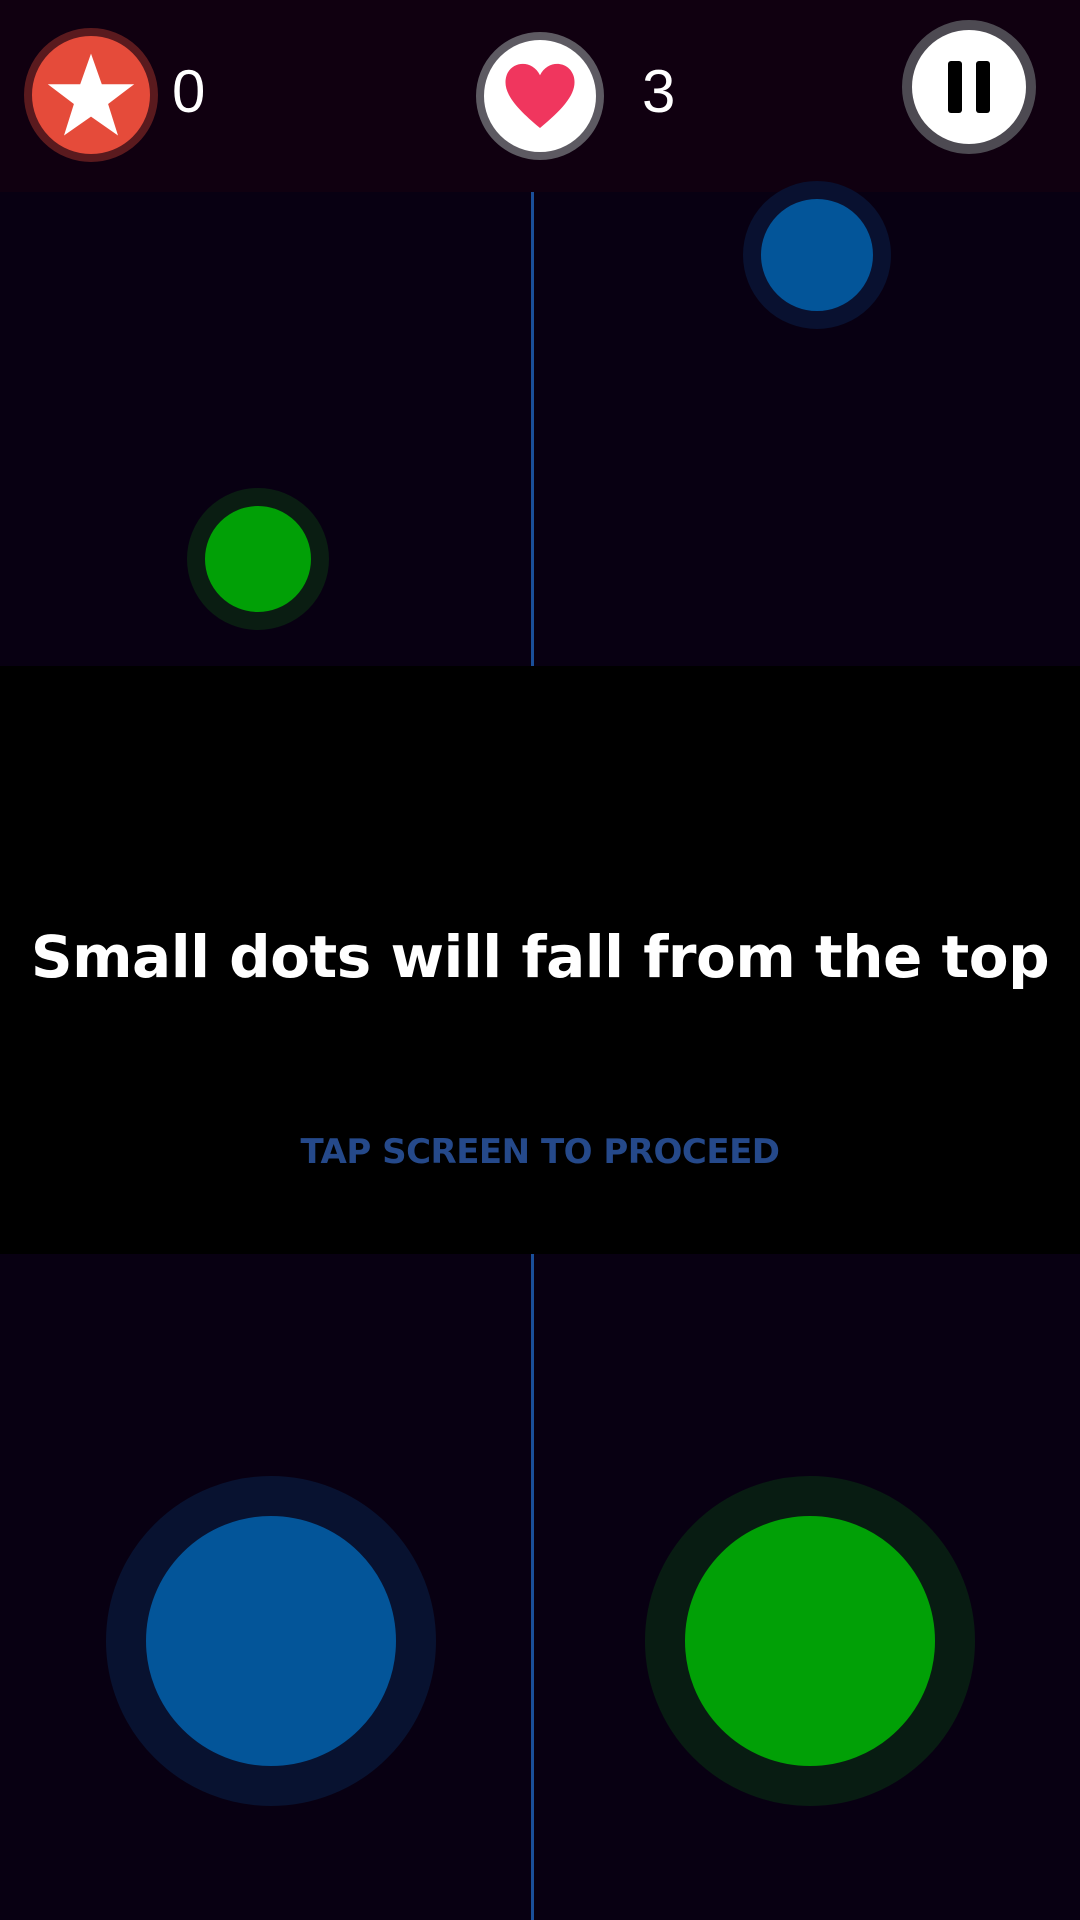 Image resolution: width=1080 pixels, height=1920 pixels. I want to click on hud-bar: 0 3, so click(540, 96).